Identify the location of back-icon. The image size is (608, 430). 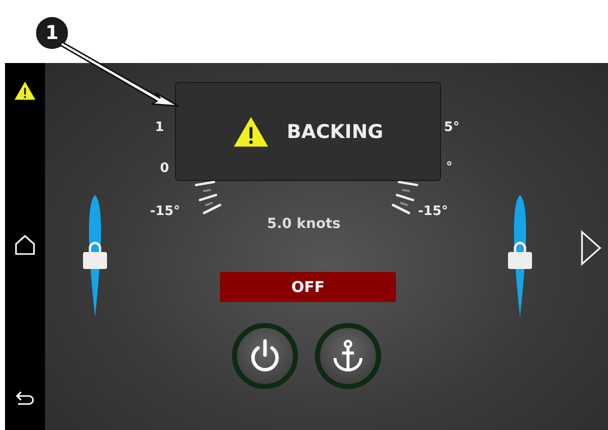
(25, 398).